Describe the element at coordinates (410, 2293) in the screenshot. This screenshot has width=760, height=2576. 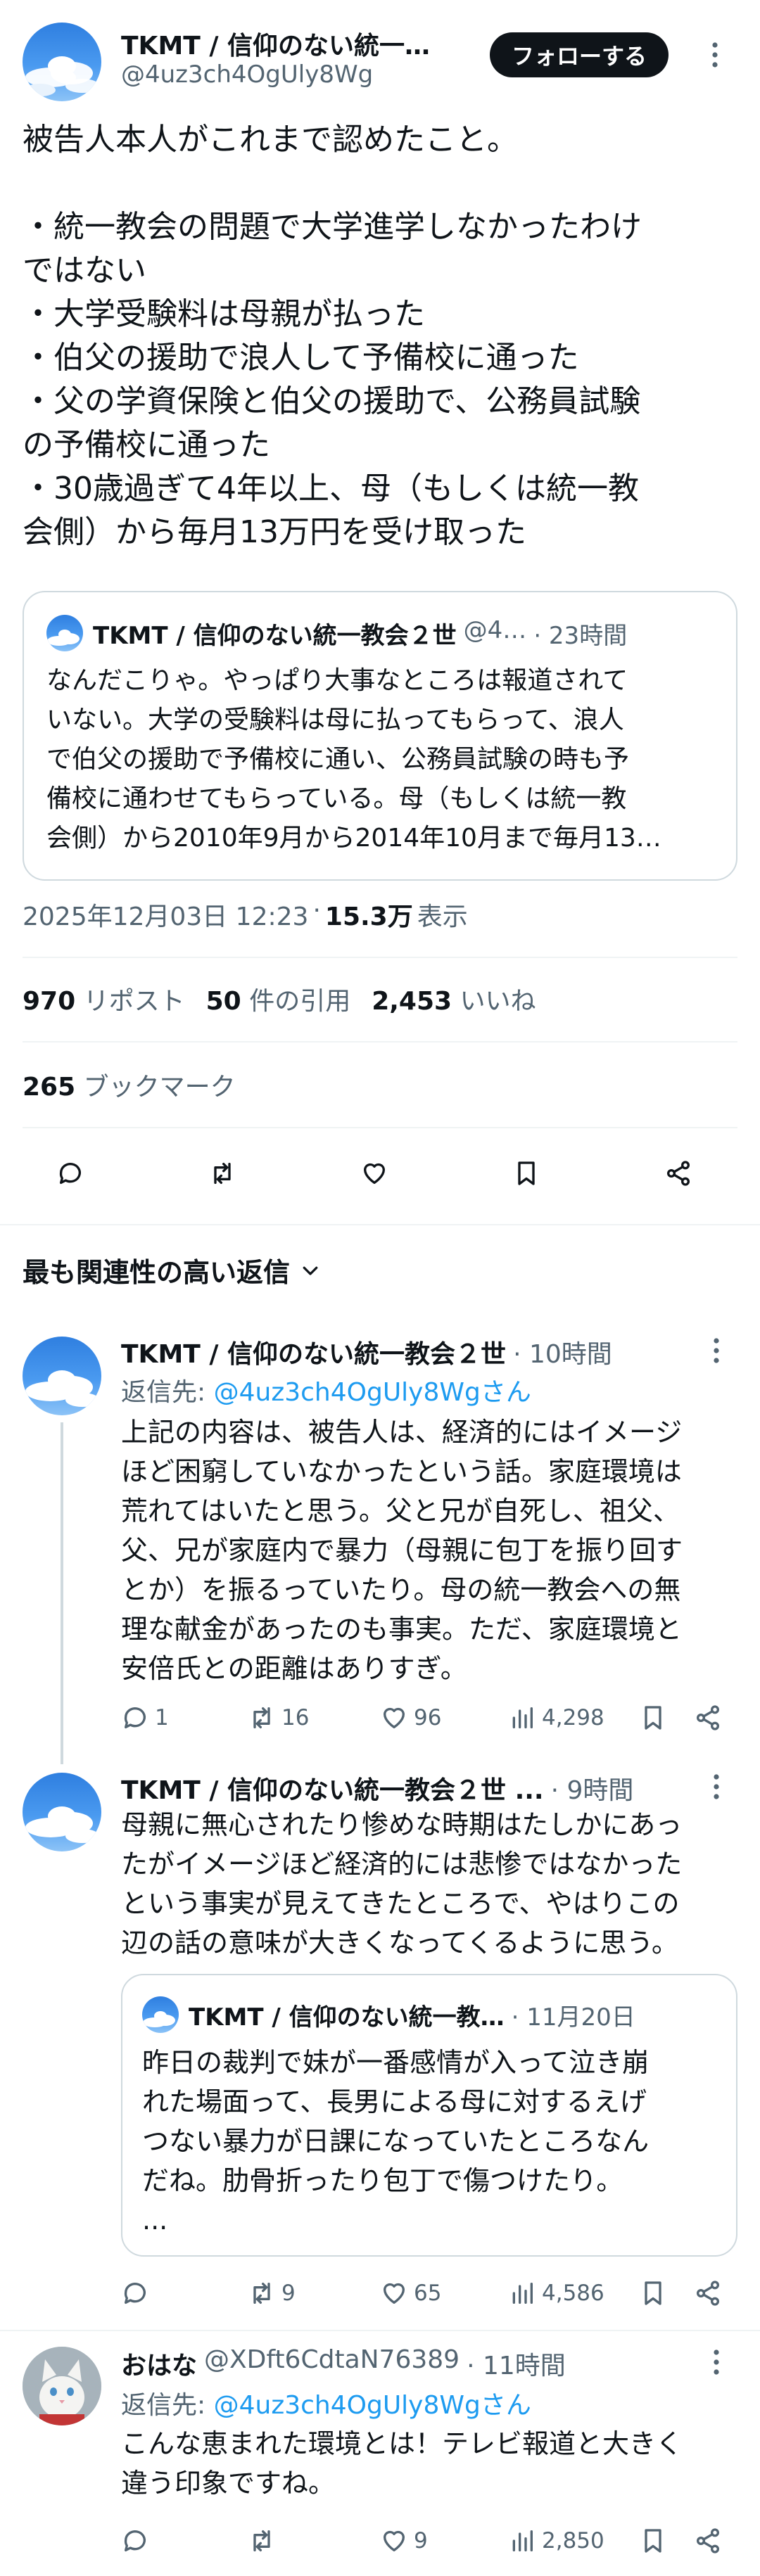
I see `reply-like-button: 65` at that location.